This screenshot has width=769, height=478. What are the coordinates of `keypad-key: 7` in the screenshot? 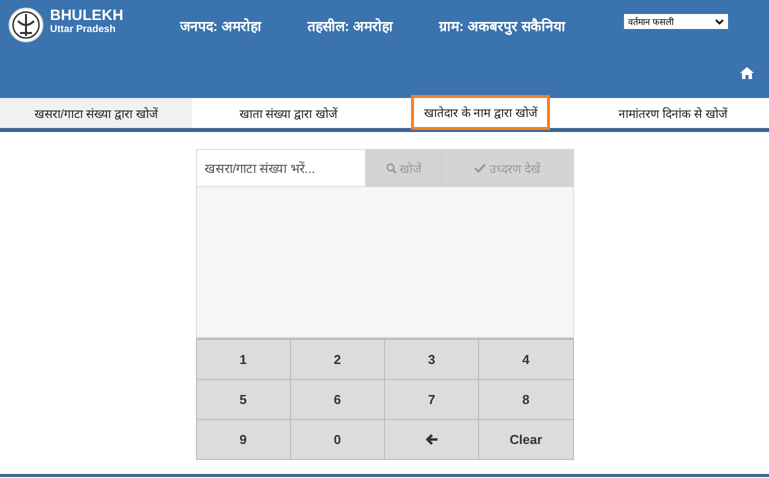 It's located at (432, 400).